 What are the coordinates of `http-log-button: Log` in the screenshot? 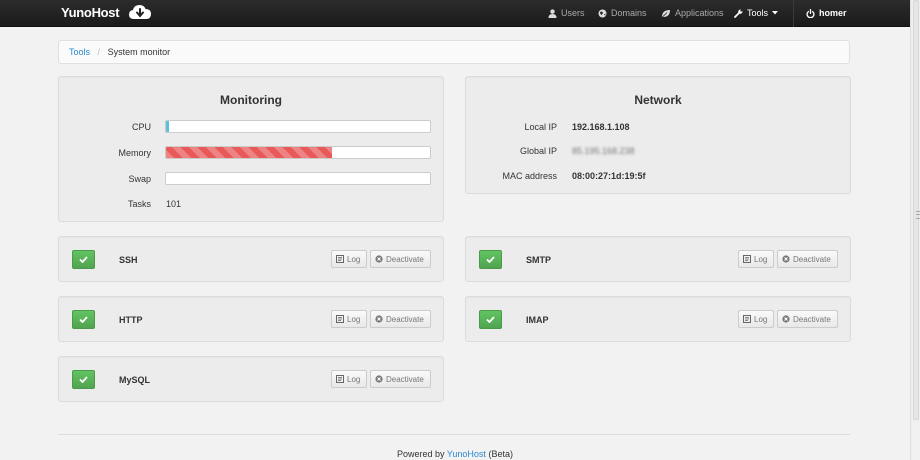 It's located at (349, 319).